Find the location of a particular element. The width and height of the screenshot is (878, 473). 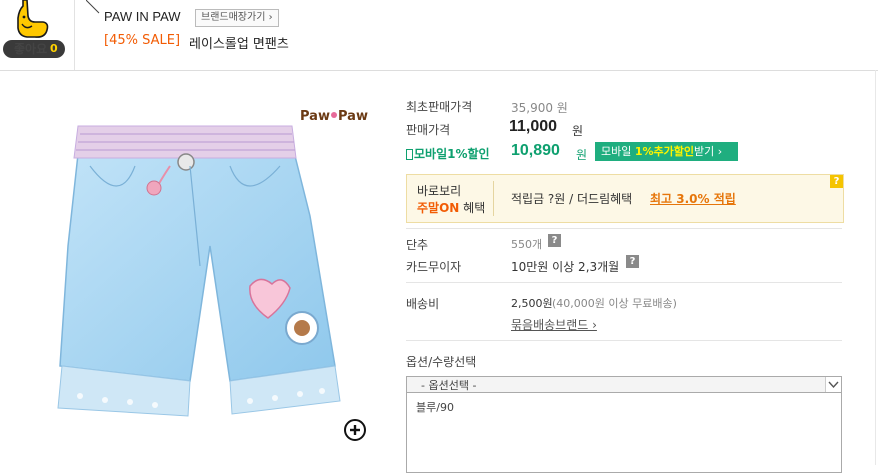

sale-price-label: 판매가격 is located at coordinates (428, 130).